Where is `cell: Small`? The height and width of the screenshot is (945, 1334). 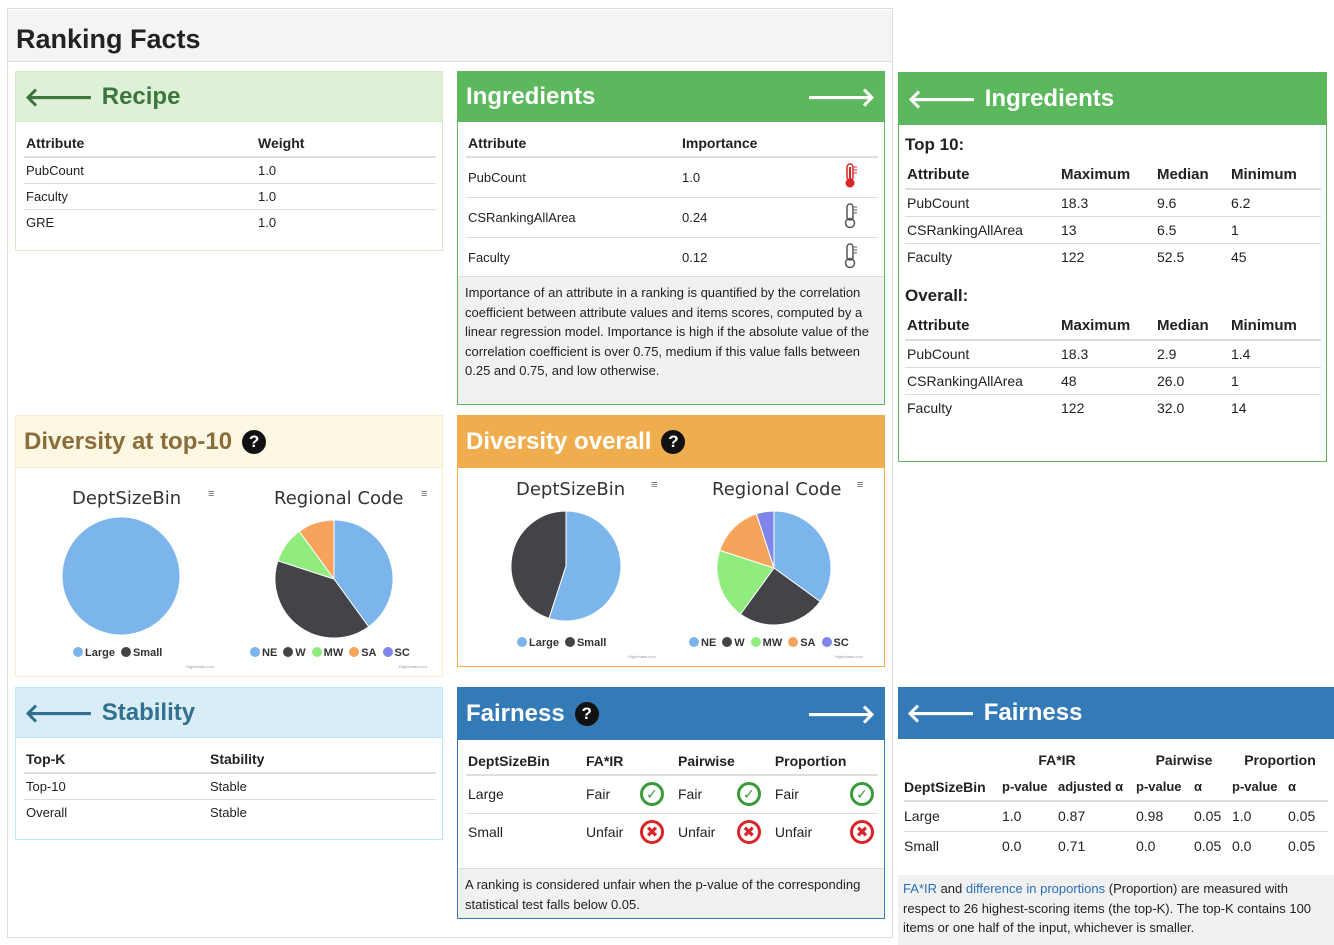 cell: Small is located at coordinates (525, 831).